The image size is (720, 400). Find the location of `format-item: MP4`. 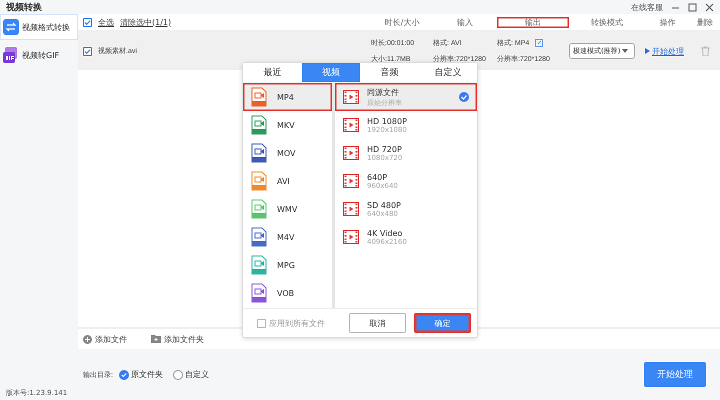

format-item: MP4 is located at coordinates (287, 97).